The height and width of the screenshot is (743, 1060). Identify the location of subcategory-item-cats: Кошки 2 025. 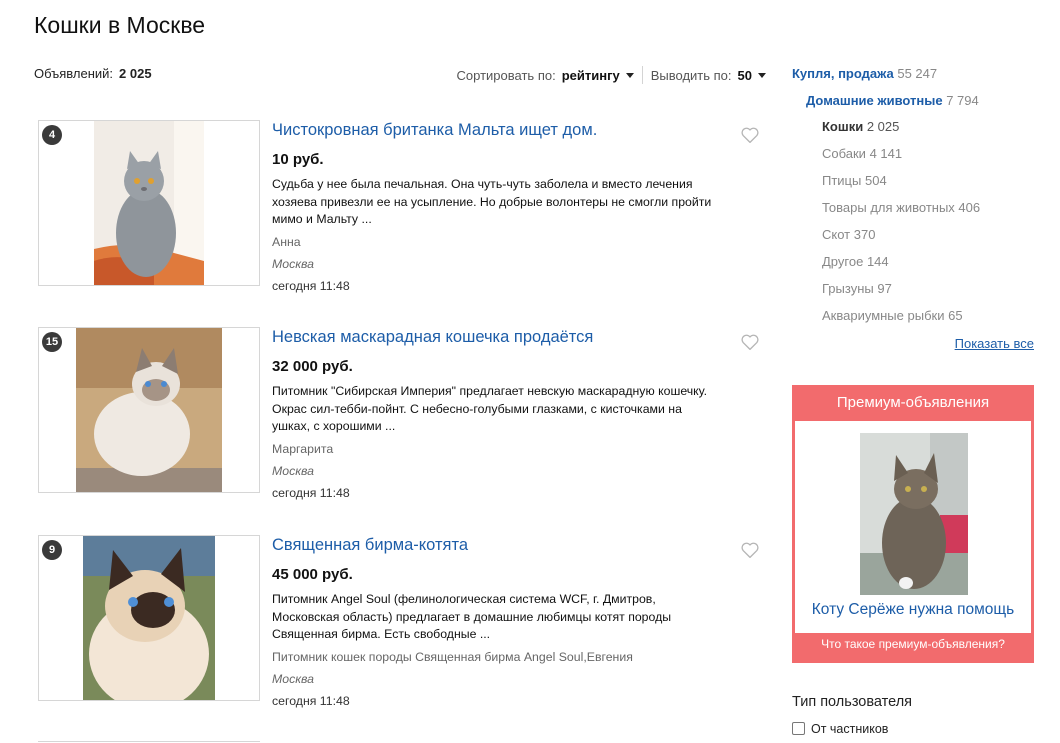
(901, 133).